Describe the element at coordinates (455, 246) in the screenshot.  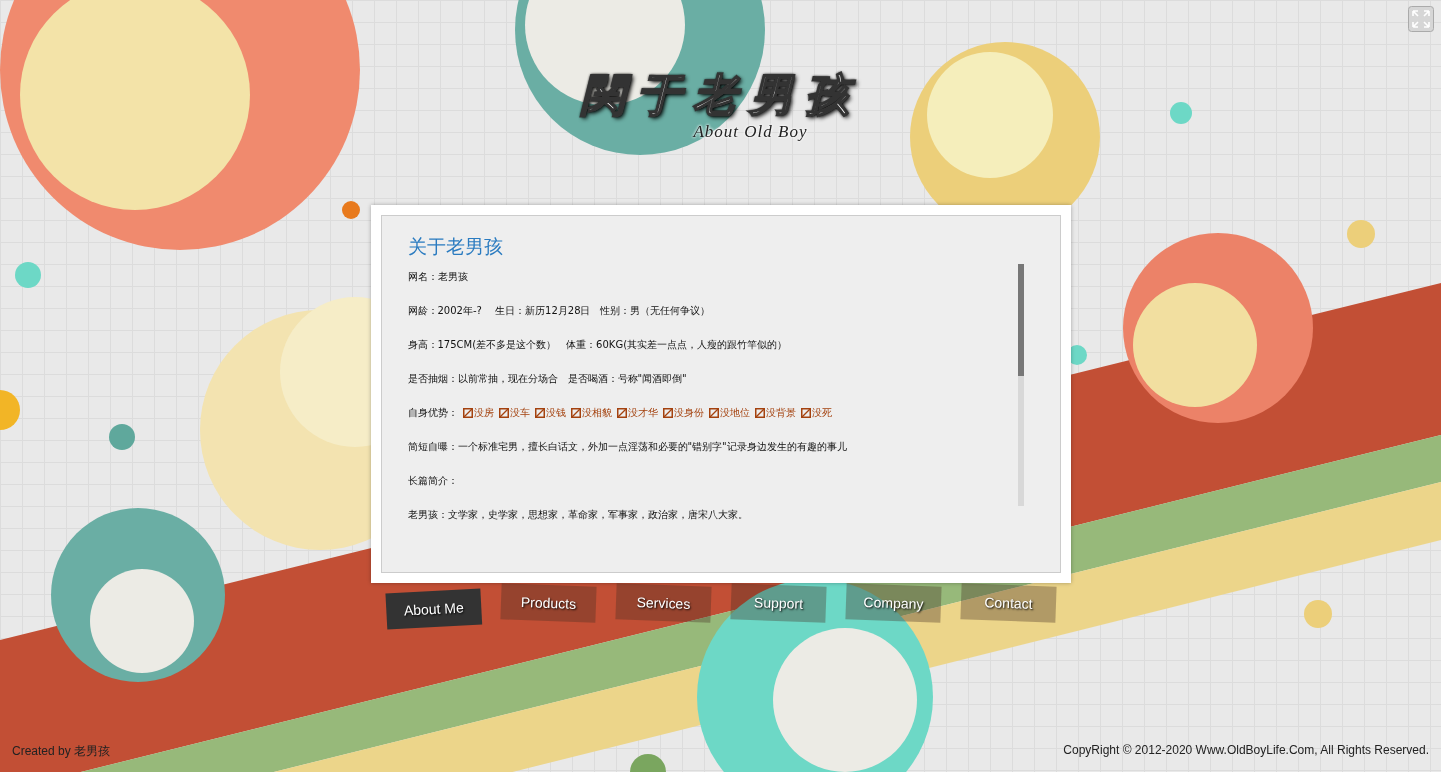
I see `panel-heading: 关于老男孩` at that location.